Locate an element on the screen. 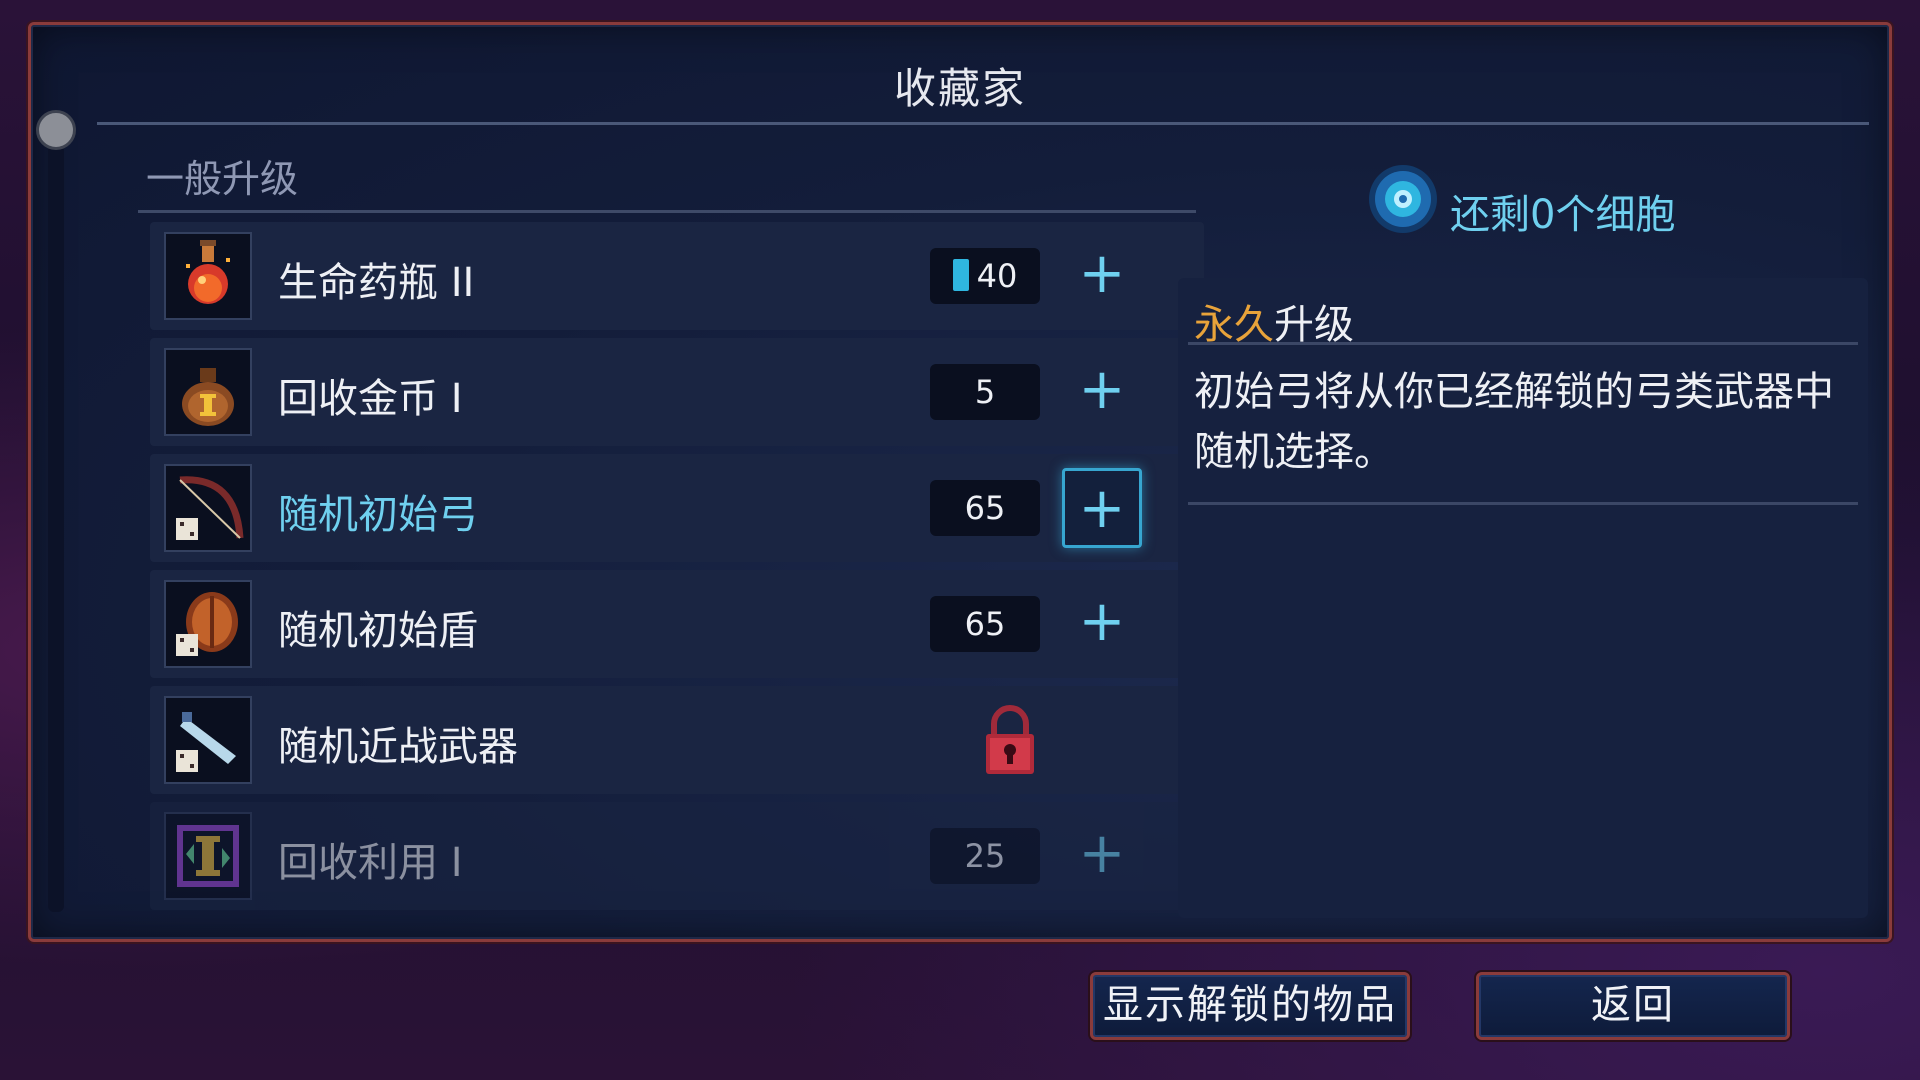  health-flask-icon is located at coordinates (208, 276).